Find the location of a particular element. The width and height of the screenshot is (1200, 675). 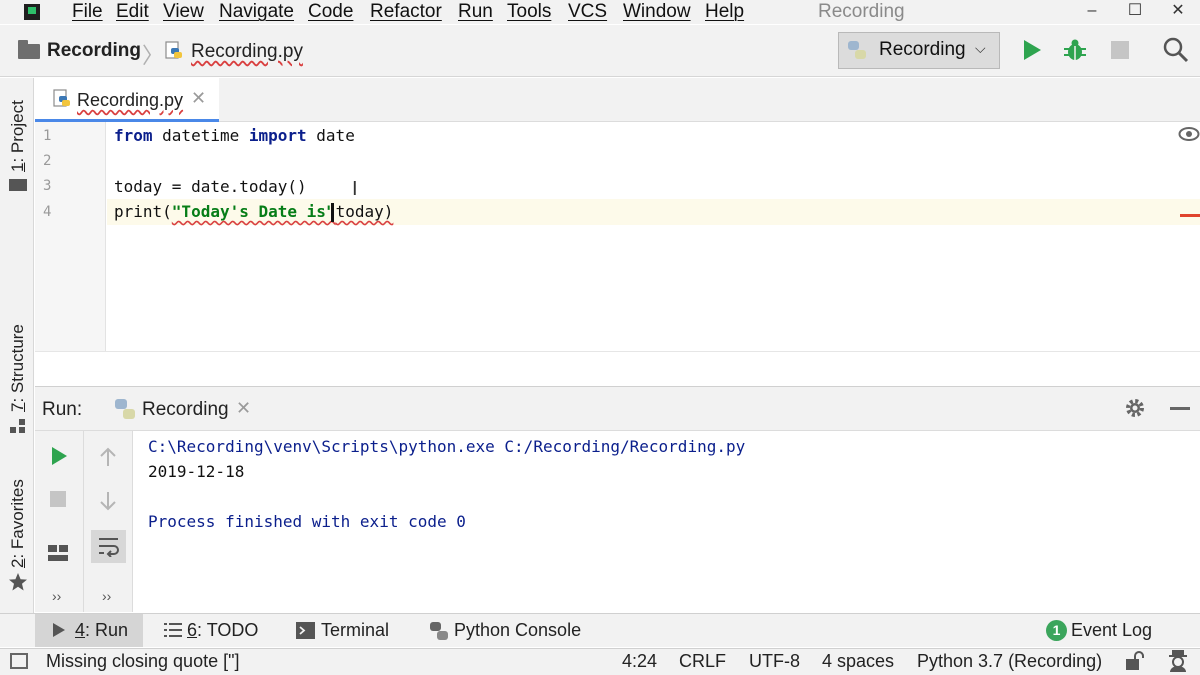

close-window-button: ✕ is located at coordinates (1178, 12).